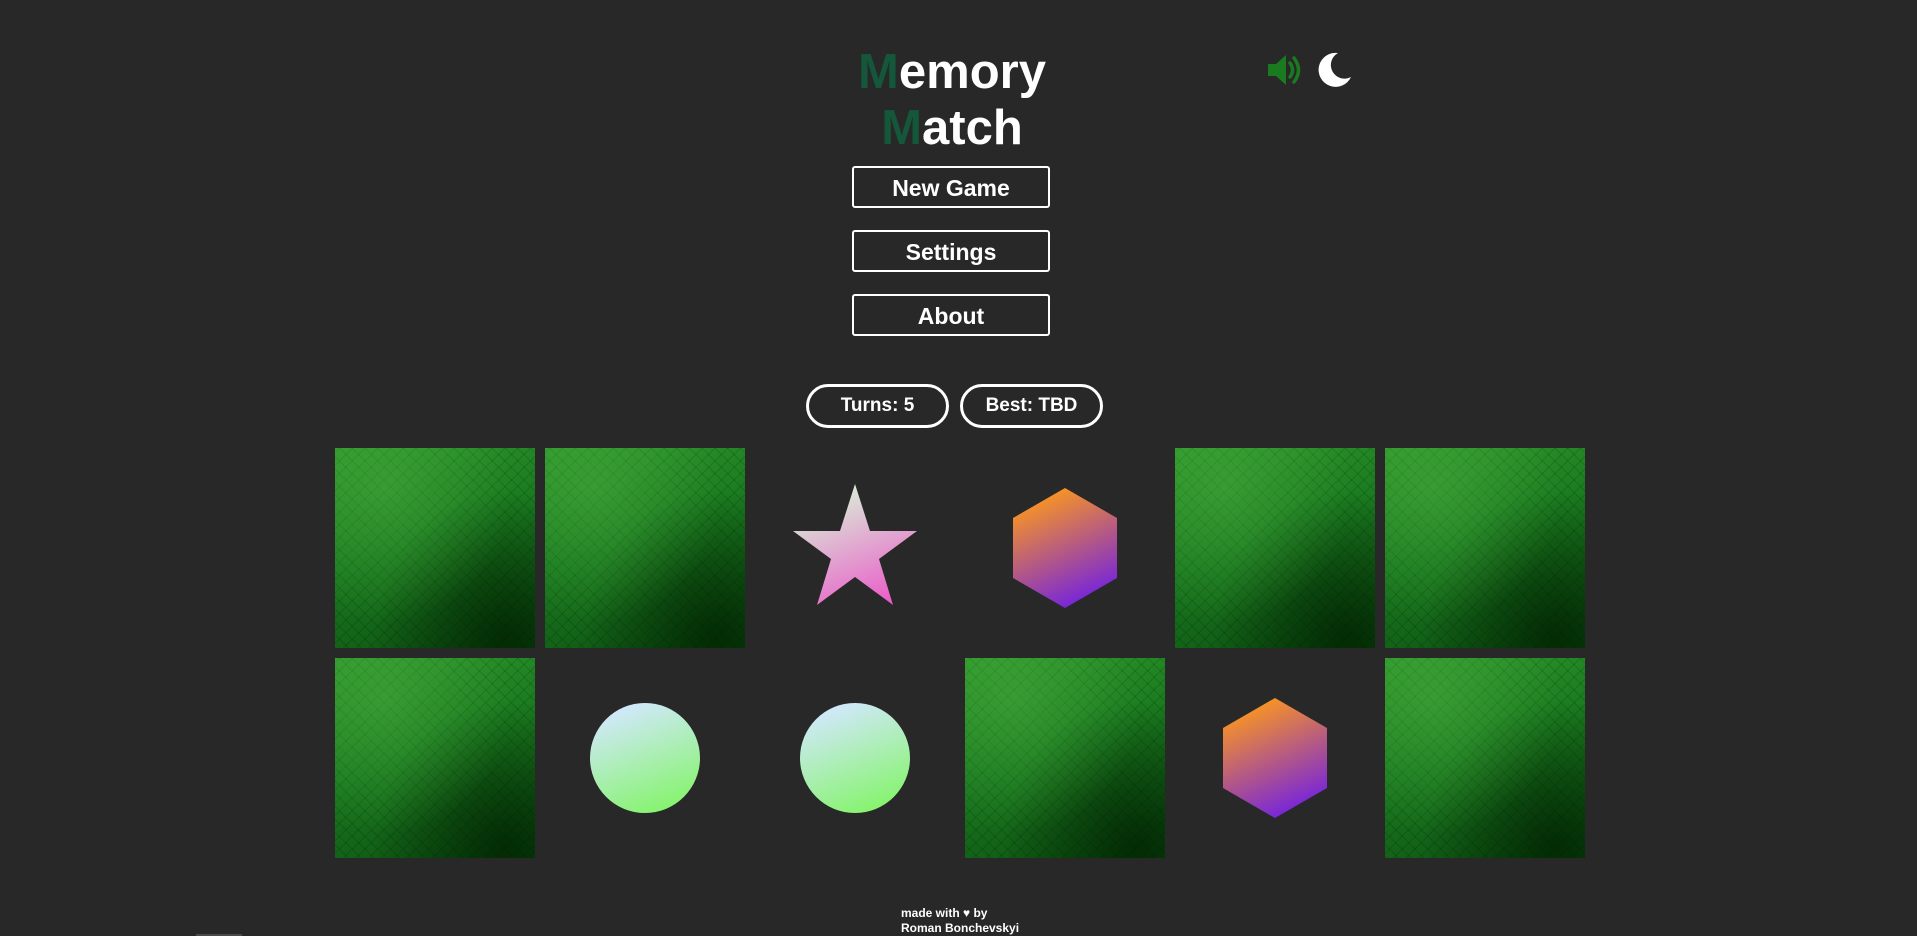 This screenshot has height=936, width=1917. Describe the element at coordinates (972, 72) in the screenshot. I see `title-word-emory: emory` at that location.